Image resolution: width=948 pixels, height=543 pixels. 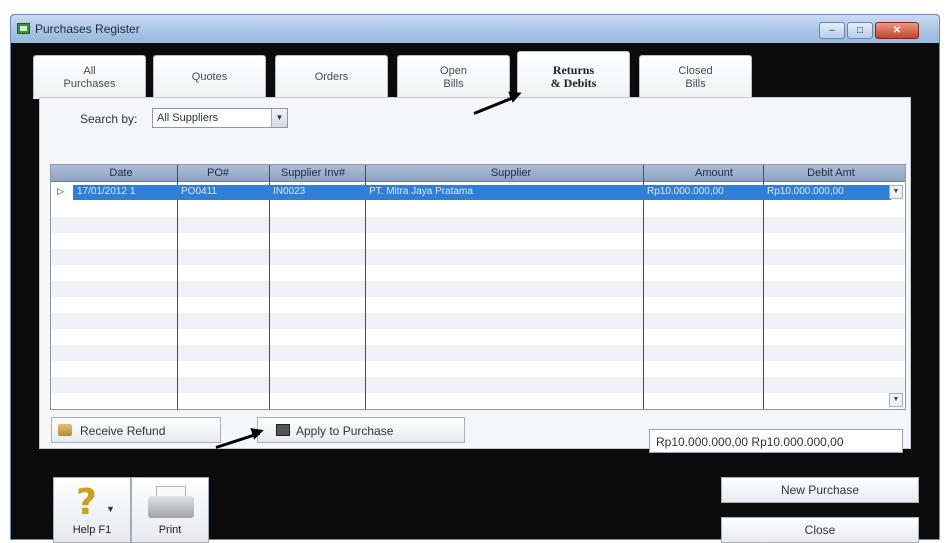 What do you see at coordinates (23, 28) in the screenshot?
I see `app-icon` at bounding box center [23, 28].